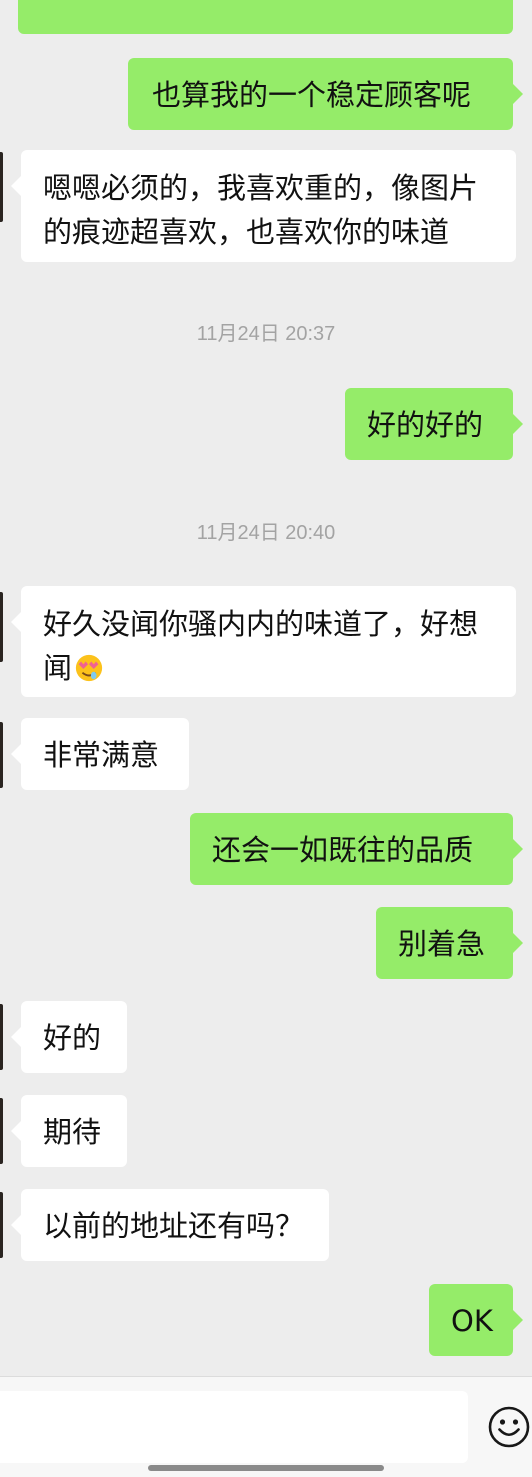 This screenshot has width=532, height=1477. I want to click on message-bubble-partial, so click(265, 17).